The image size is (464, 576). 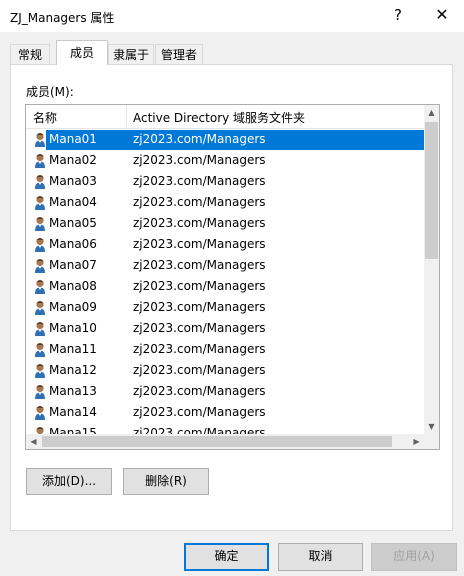 What do you see at coordinates (442, 15) in the screenshot?
I see `close-button: ✕` at bounding box center [442, 15].